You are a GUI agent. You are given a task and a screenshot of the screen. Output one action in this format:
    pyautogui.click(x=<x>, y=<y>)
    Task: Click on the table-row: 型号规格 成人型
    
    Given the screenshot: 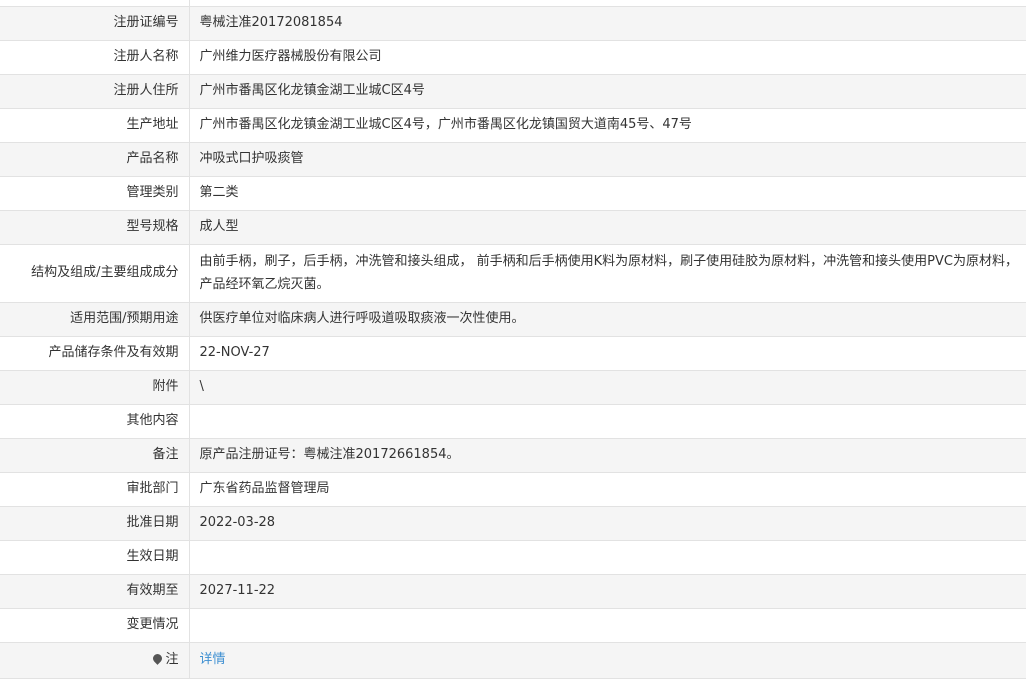 What is the action you would take?
    pyautogui.click(x=513, y=227)
    